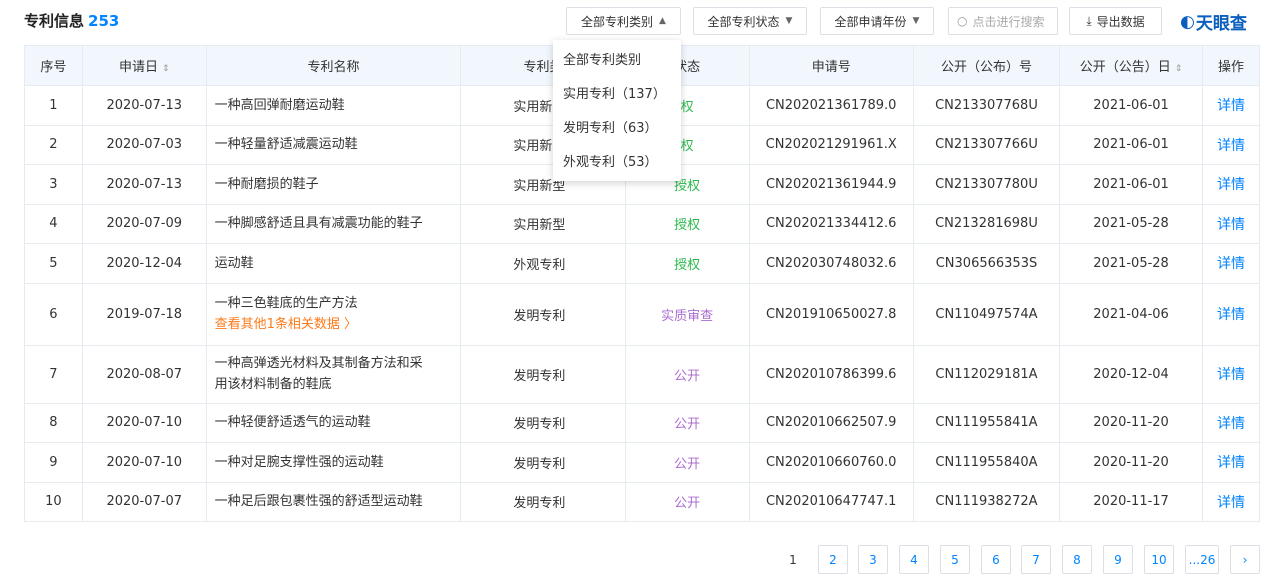 The image size is (1268, 581). I want to click on export-label: 导出数据, so click(1120, 21).